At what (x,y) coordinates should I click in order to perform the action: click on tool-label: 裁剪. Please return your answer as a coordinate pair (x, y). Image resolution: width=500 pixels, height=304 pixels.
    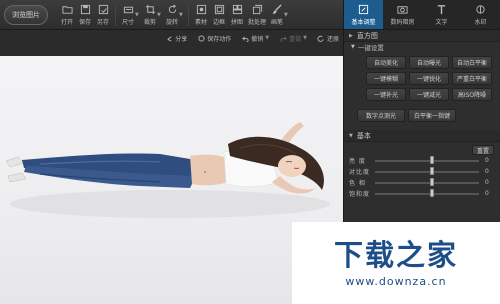
    Looking at the image, I should click on (149, 22).